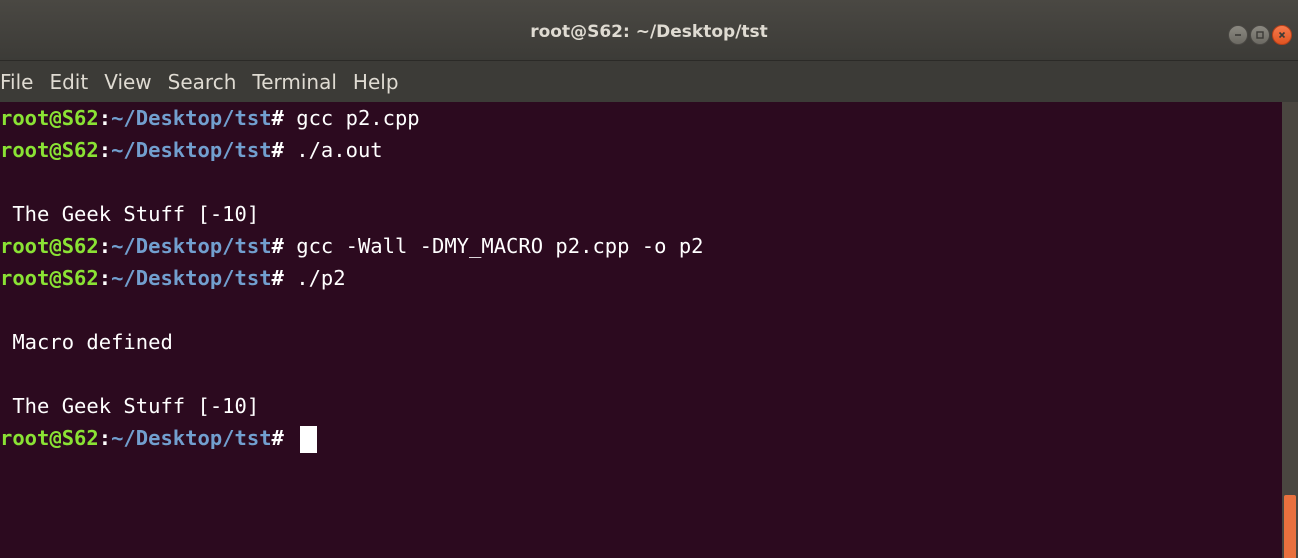 The height and width of the screenshot is (558, 1298). I want to click on command-line: root@S62:~/Desktop/tst# gcc p2.cpp, so click(641, 118).